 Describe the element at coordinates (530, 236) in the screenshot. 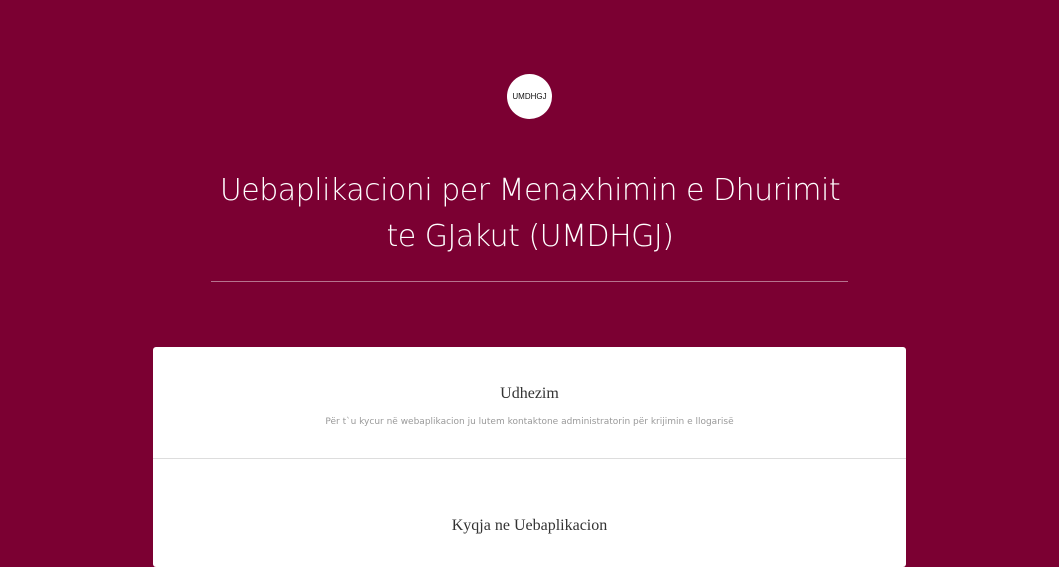

I see `page-title-line-2: te GJakut (UMDHGJ)` at that location.